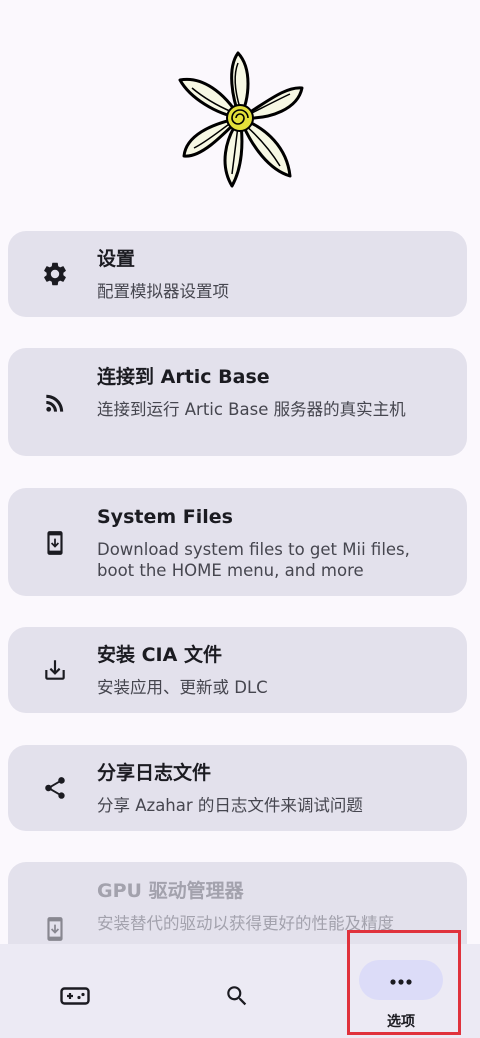 The height and width of the screenshot is (1038, 480). Describe the element at coordinates (237, 788) in the screenshot. I see `share-log-card: 分享日志文件 分享 Azahar 的日志文件来调试问题` at that location.